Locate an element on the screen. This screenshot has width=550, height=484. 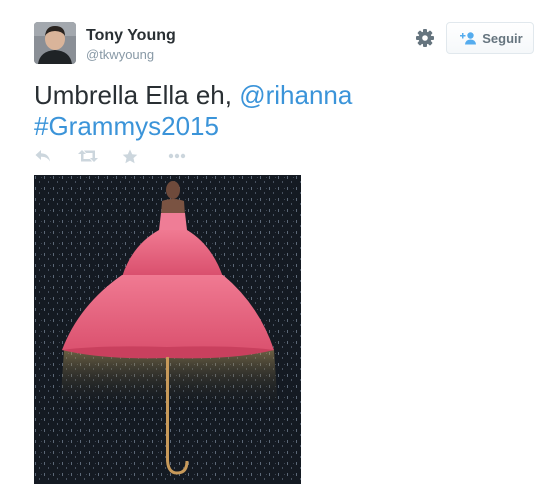
avatar is located at coordinates (55, 43).